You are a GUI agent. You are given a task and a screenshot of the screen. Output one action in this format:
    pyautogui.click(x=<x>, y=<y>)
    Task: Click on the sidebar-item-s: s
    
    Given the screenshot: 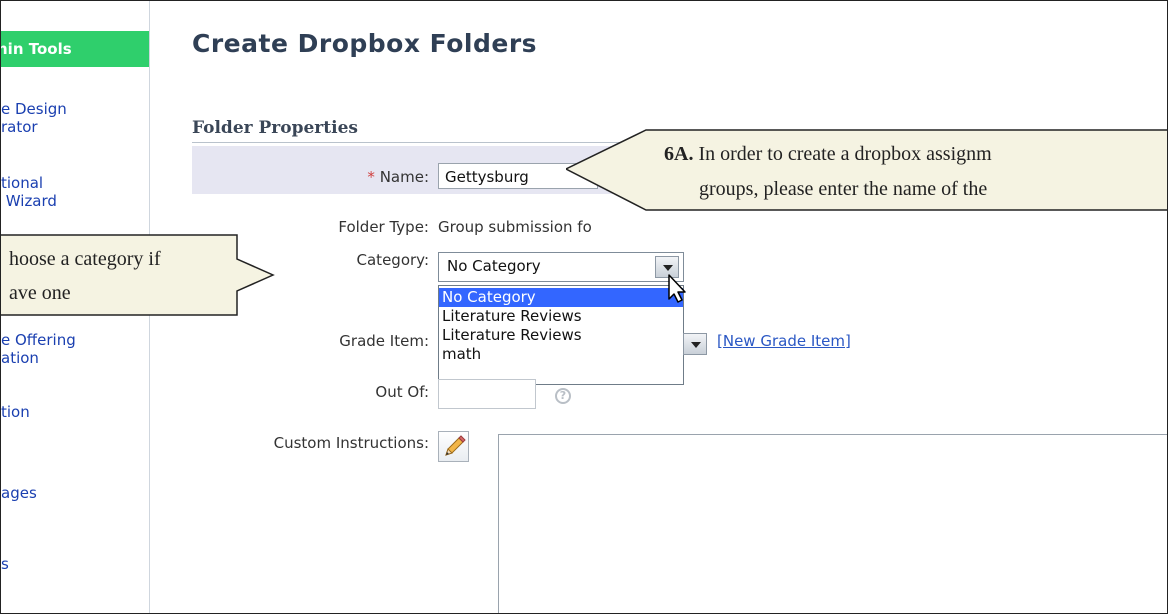 What is the action you would take?
    pyautogui.click(x=5, y=564)
    